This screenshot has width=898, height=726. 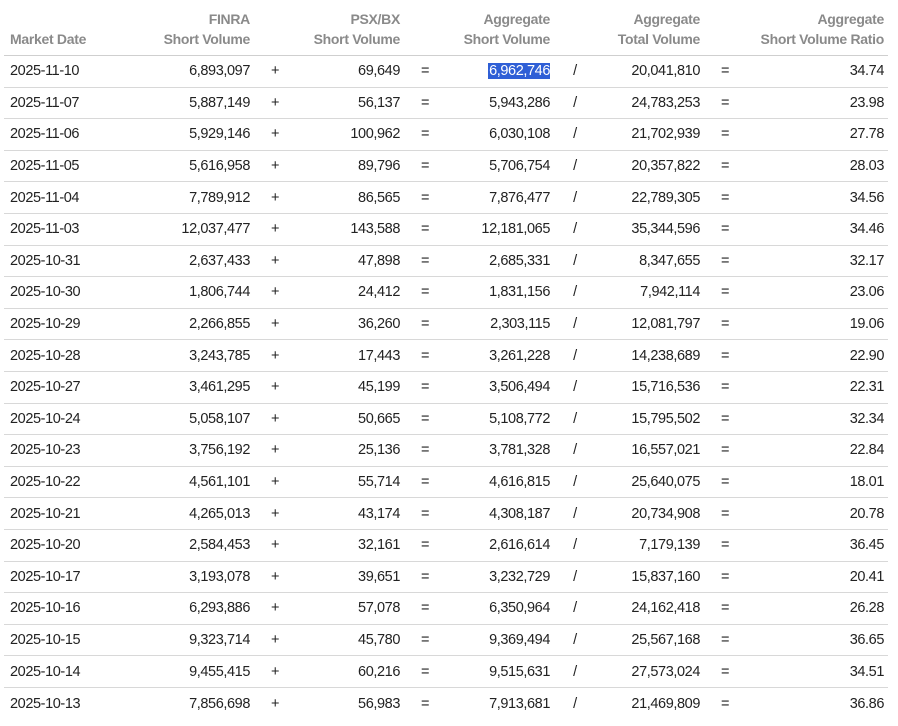 What do you see at coordinates (350, 29) in the screenshot?
I see `header-psx-short-volume: PSX/BX Short Volume` at bounding box center [350, 29].